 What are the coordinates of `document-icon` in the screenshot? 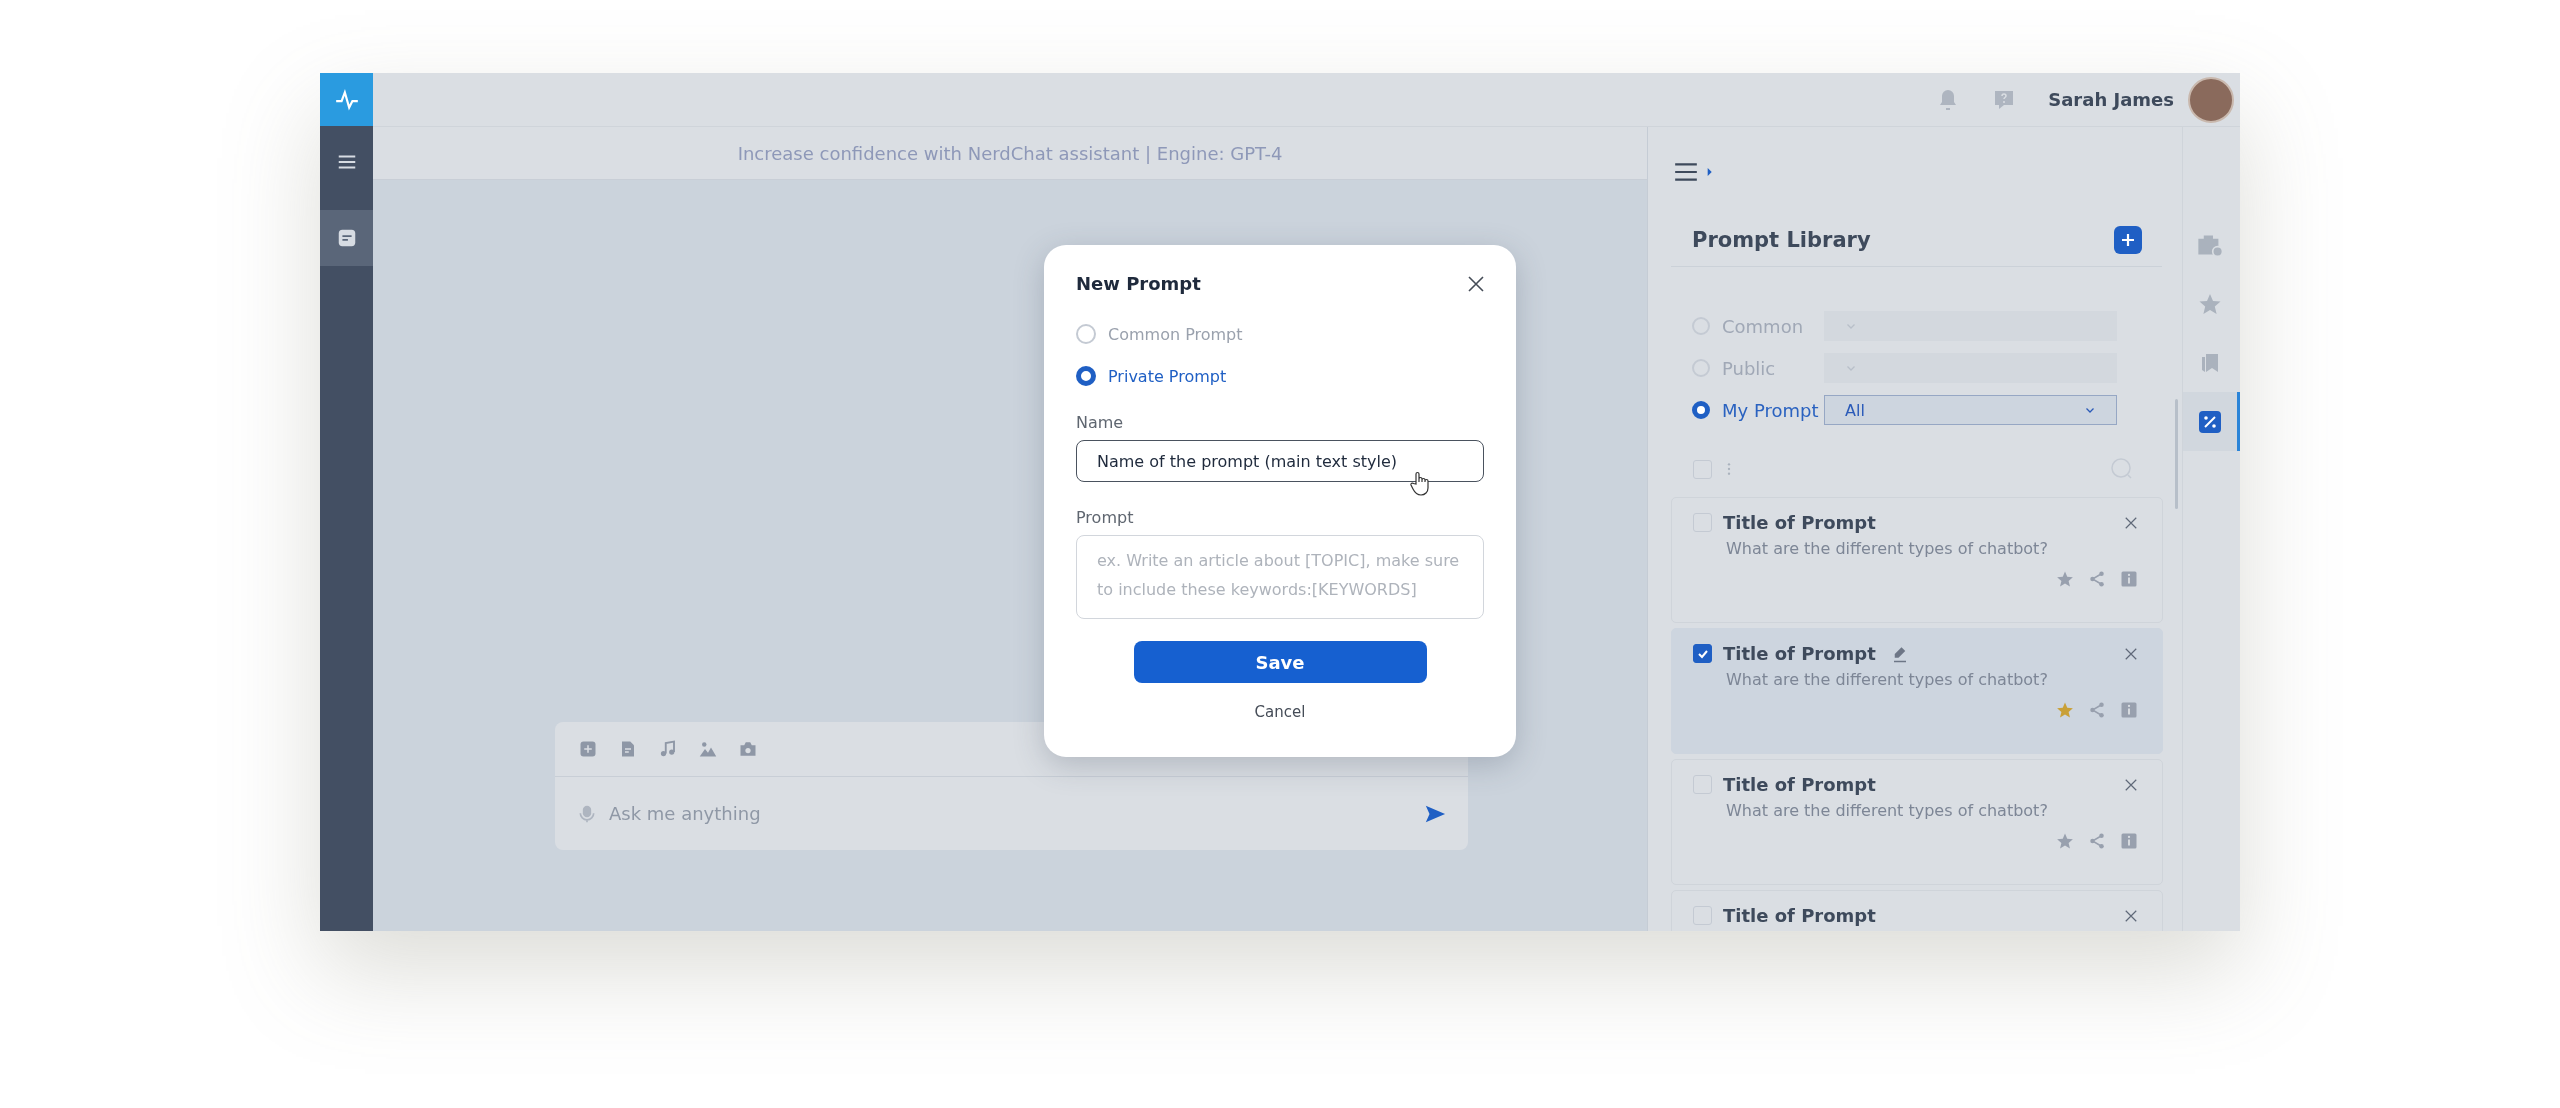 It's located at (628, 749).